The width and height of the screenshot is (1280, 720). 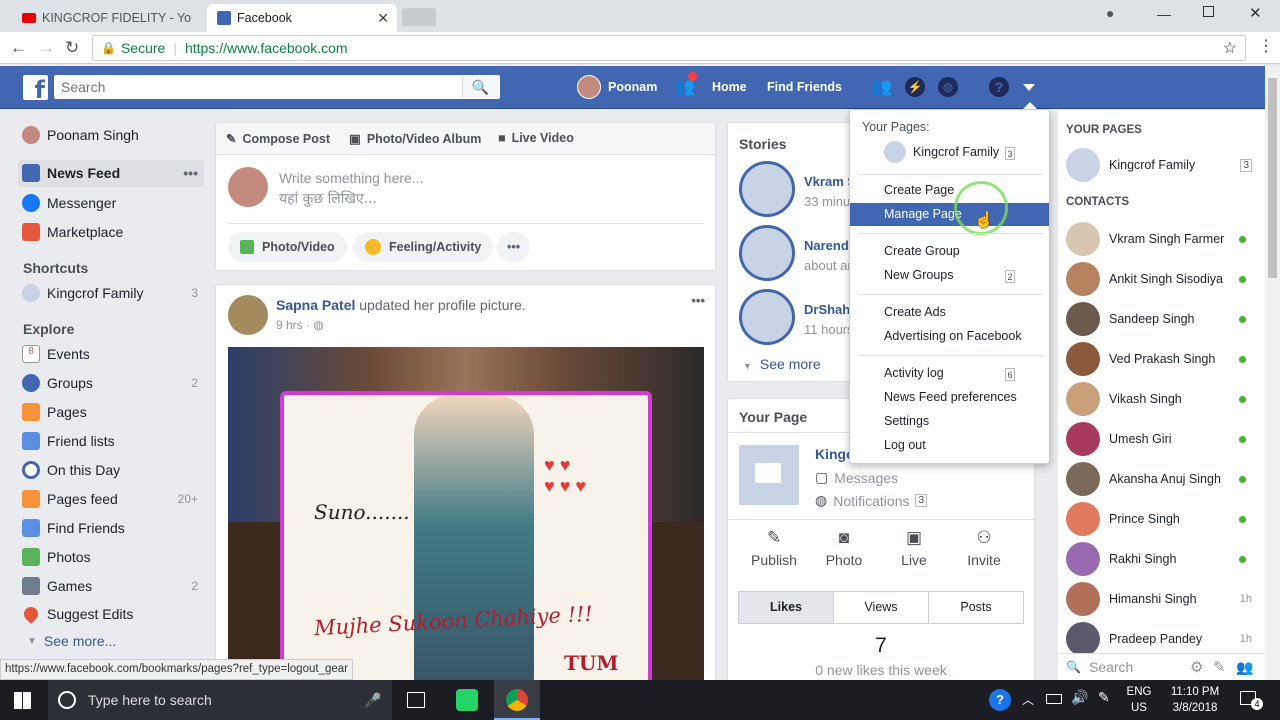 I want to click on create-ads-item: Create Ads, so click(x=915, y=312).